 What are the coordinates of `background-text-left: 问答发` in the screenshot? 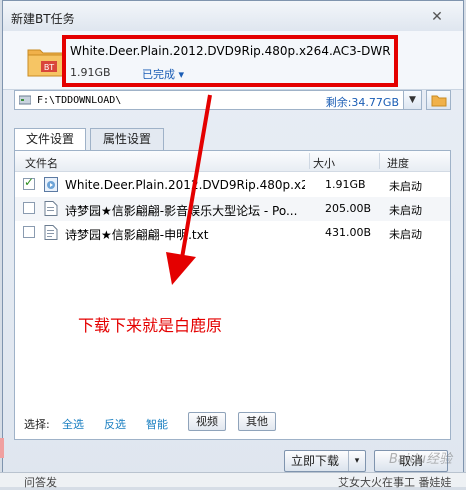 It's located at (40, 482).